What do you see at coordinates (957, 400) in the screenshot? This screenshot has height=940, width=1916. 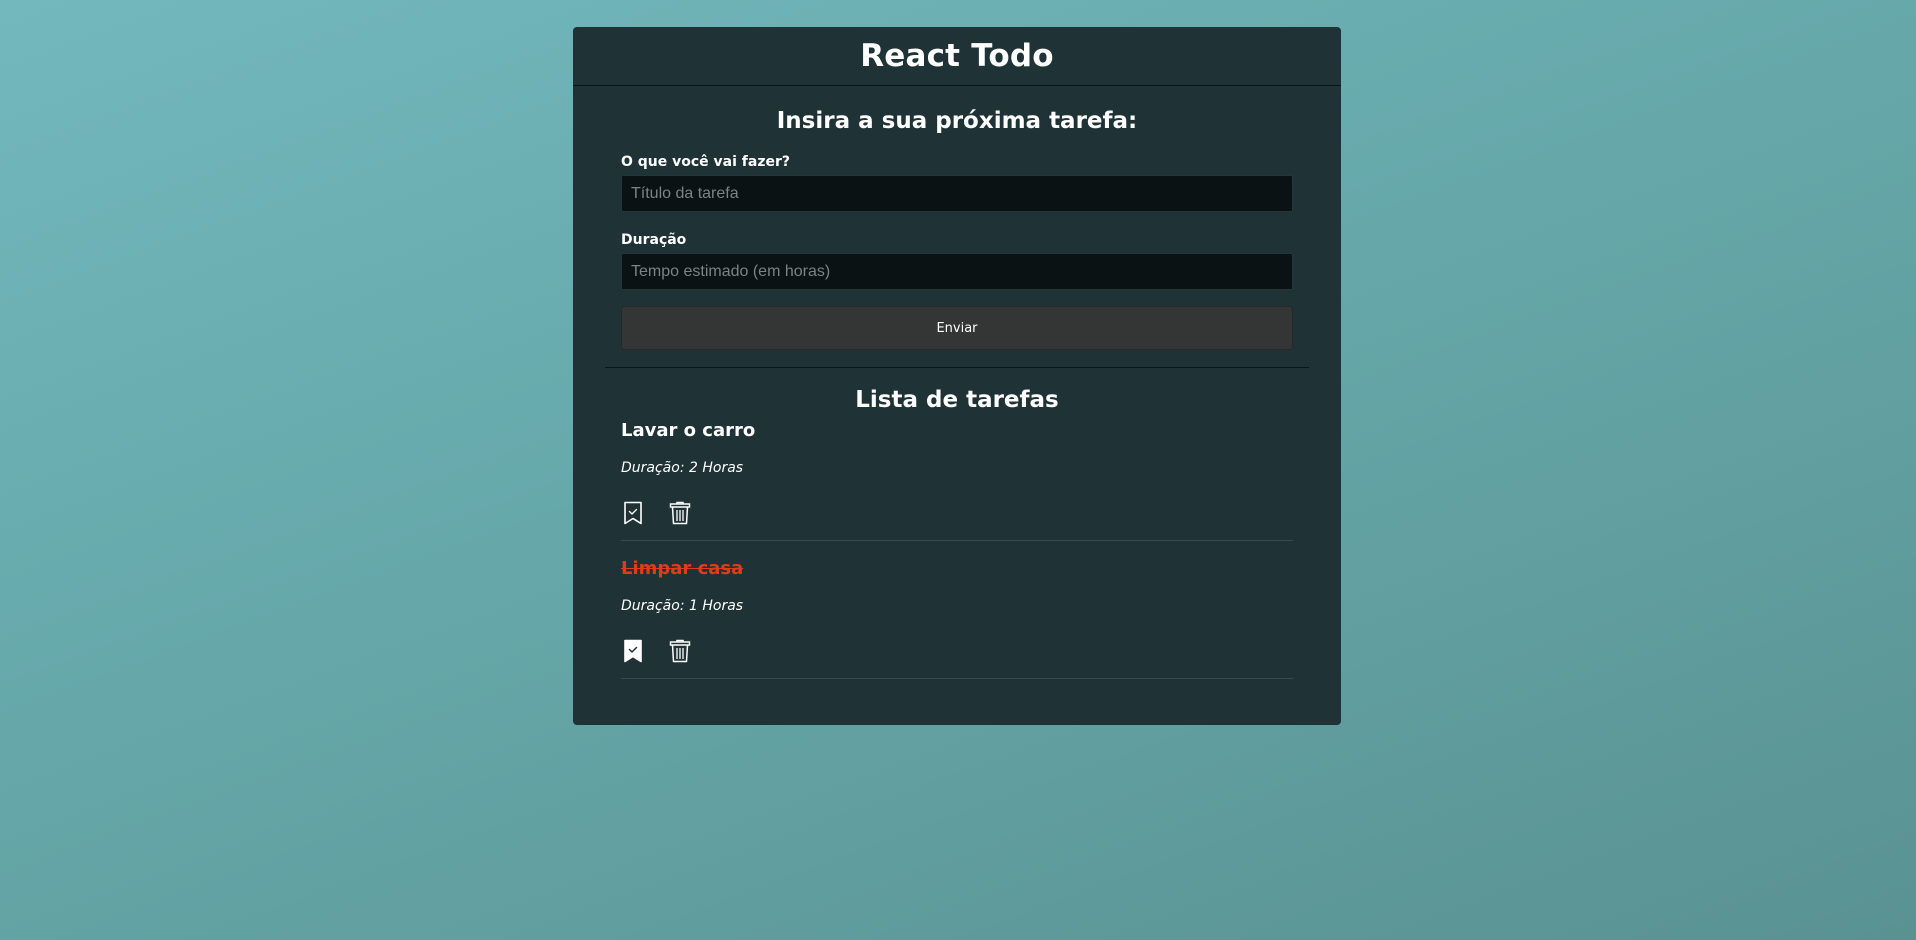 I see `list-title: Lista de tarefas` at bounding box center [957, 400].